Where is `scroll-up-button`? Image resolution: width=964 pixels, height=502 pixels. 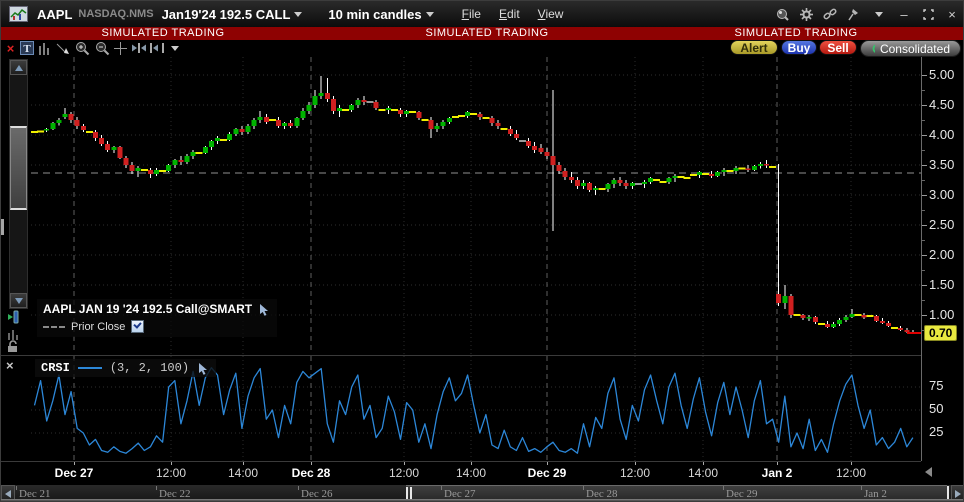 scroll-up-button is located at coordinates (18, 67).